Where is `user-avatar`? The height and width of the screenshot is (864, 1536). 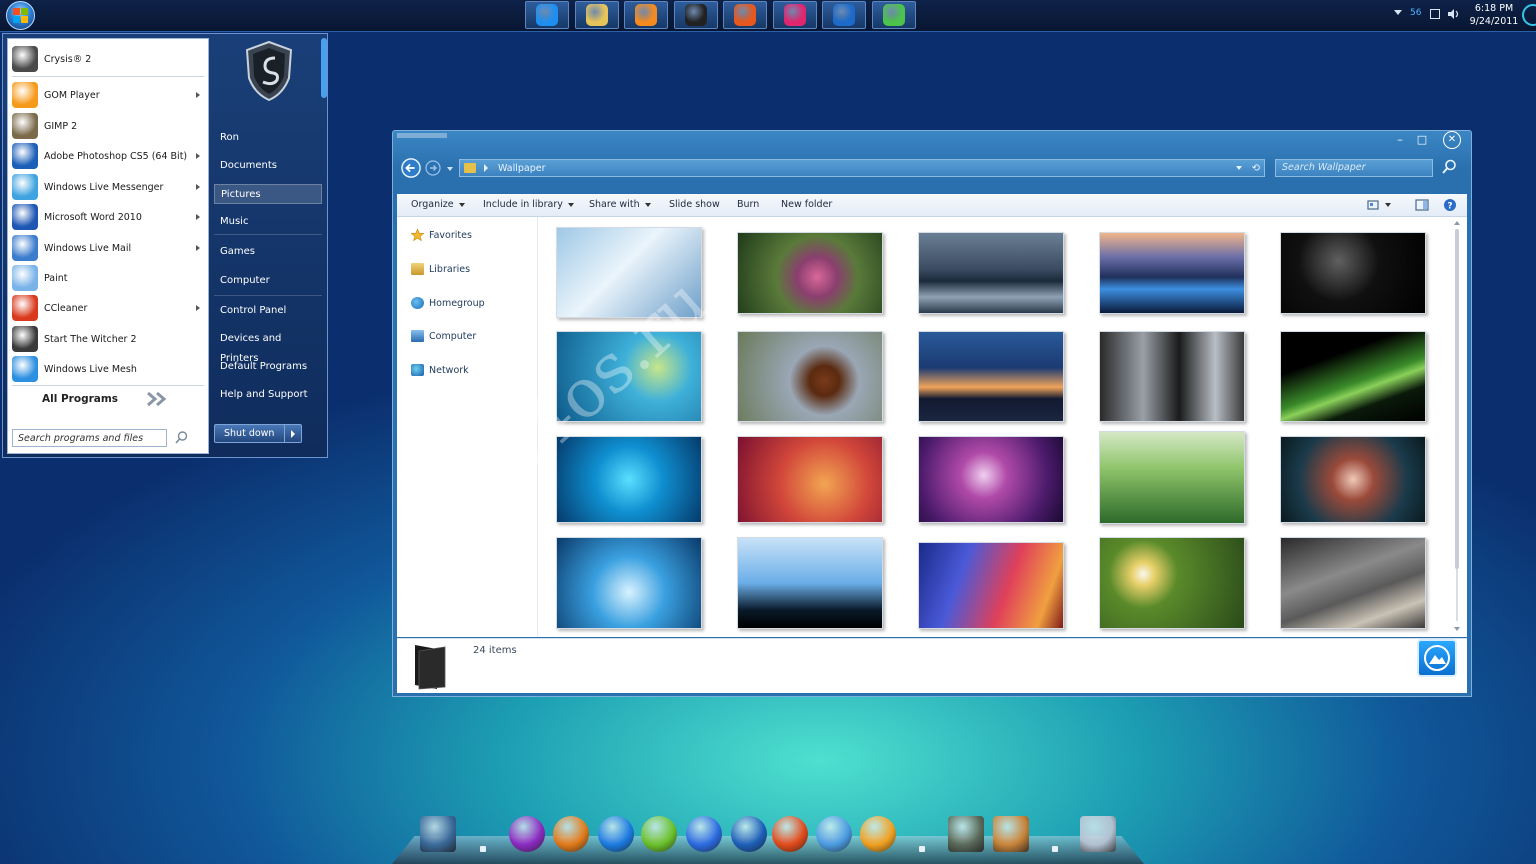 user-avatar is located at coordinates (269, 71).